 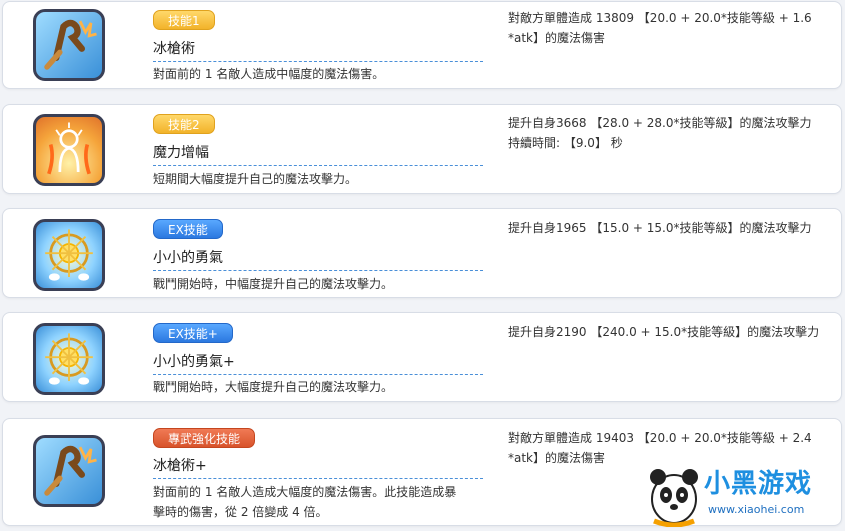 What do you see at coordinates (204, 438) in the screenshot?
I see `skill-tag: 專武強化技能` at bounding box center [204, 438].